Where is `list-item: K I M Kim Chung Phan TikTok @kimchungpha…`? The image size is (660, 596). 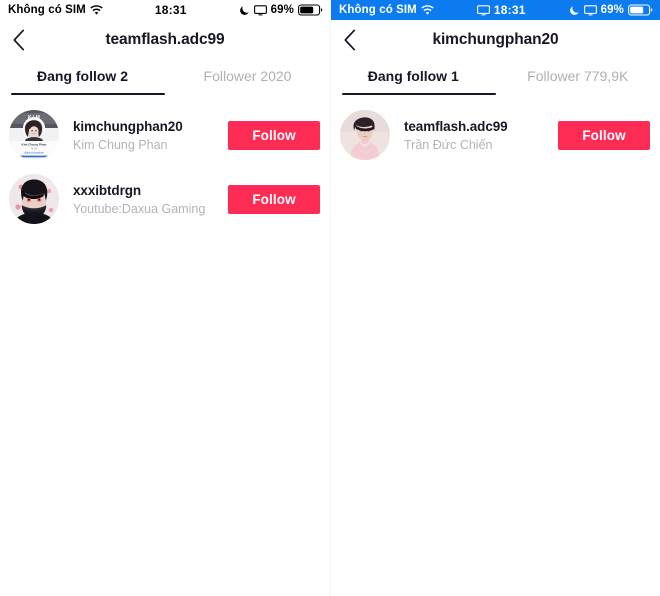
list-item: K I M Kim Chung Phan TikTok @kimchungpha… is located at coordinates (165, 135).